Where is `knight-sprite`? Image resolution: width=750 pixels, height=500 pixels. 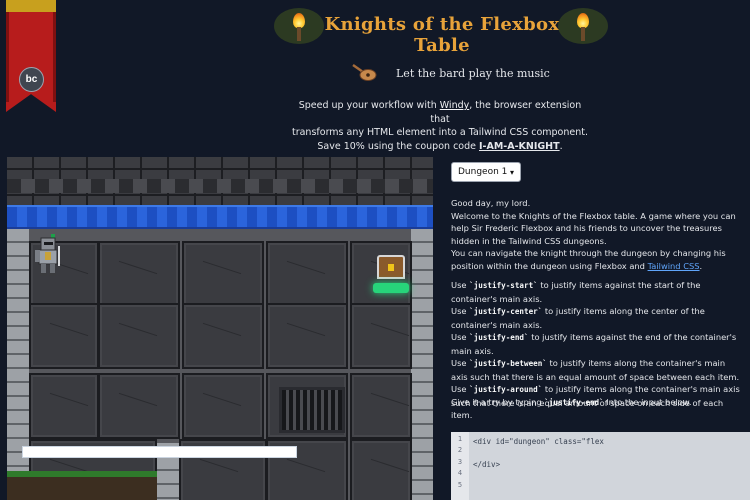
knight-sprite is located at coordinates (47, 255).